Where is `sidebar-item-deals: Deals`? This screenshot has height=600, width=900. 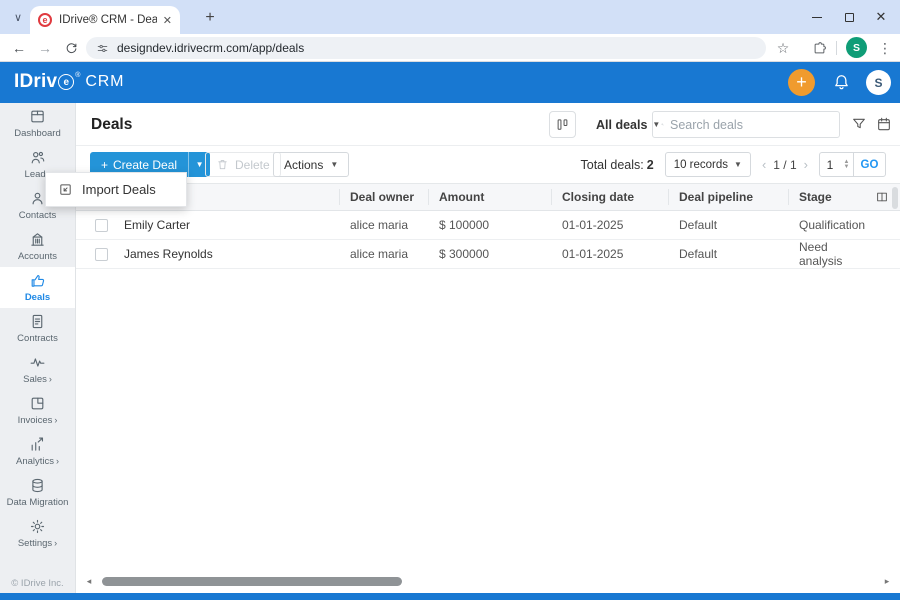 sidebar-item-deals: Deals is located at coordinates (37, 287).